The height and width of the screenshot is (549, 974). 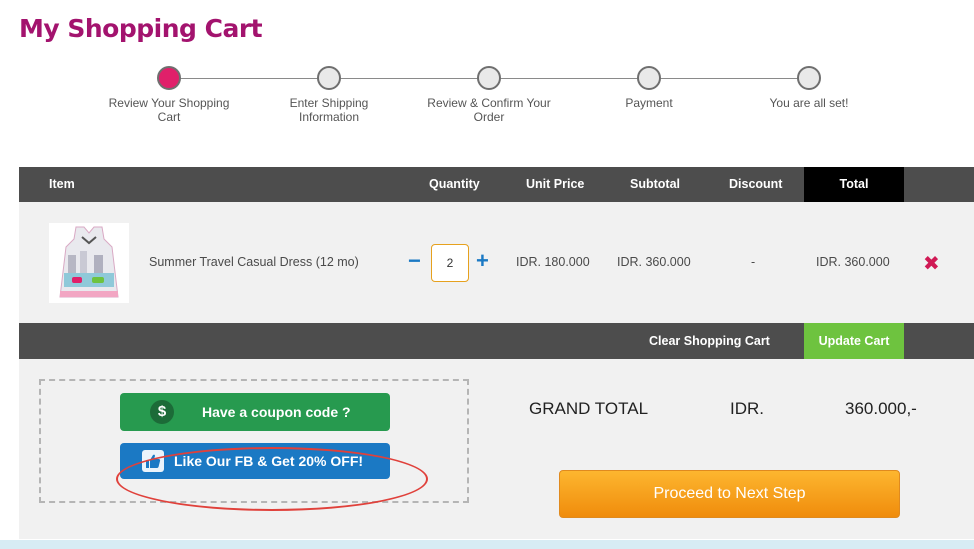 I want to click on header-discount: Discount, so click(x=756, y=184).